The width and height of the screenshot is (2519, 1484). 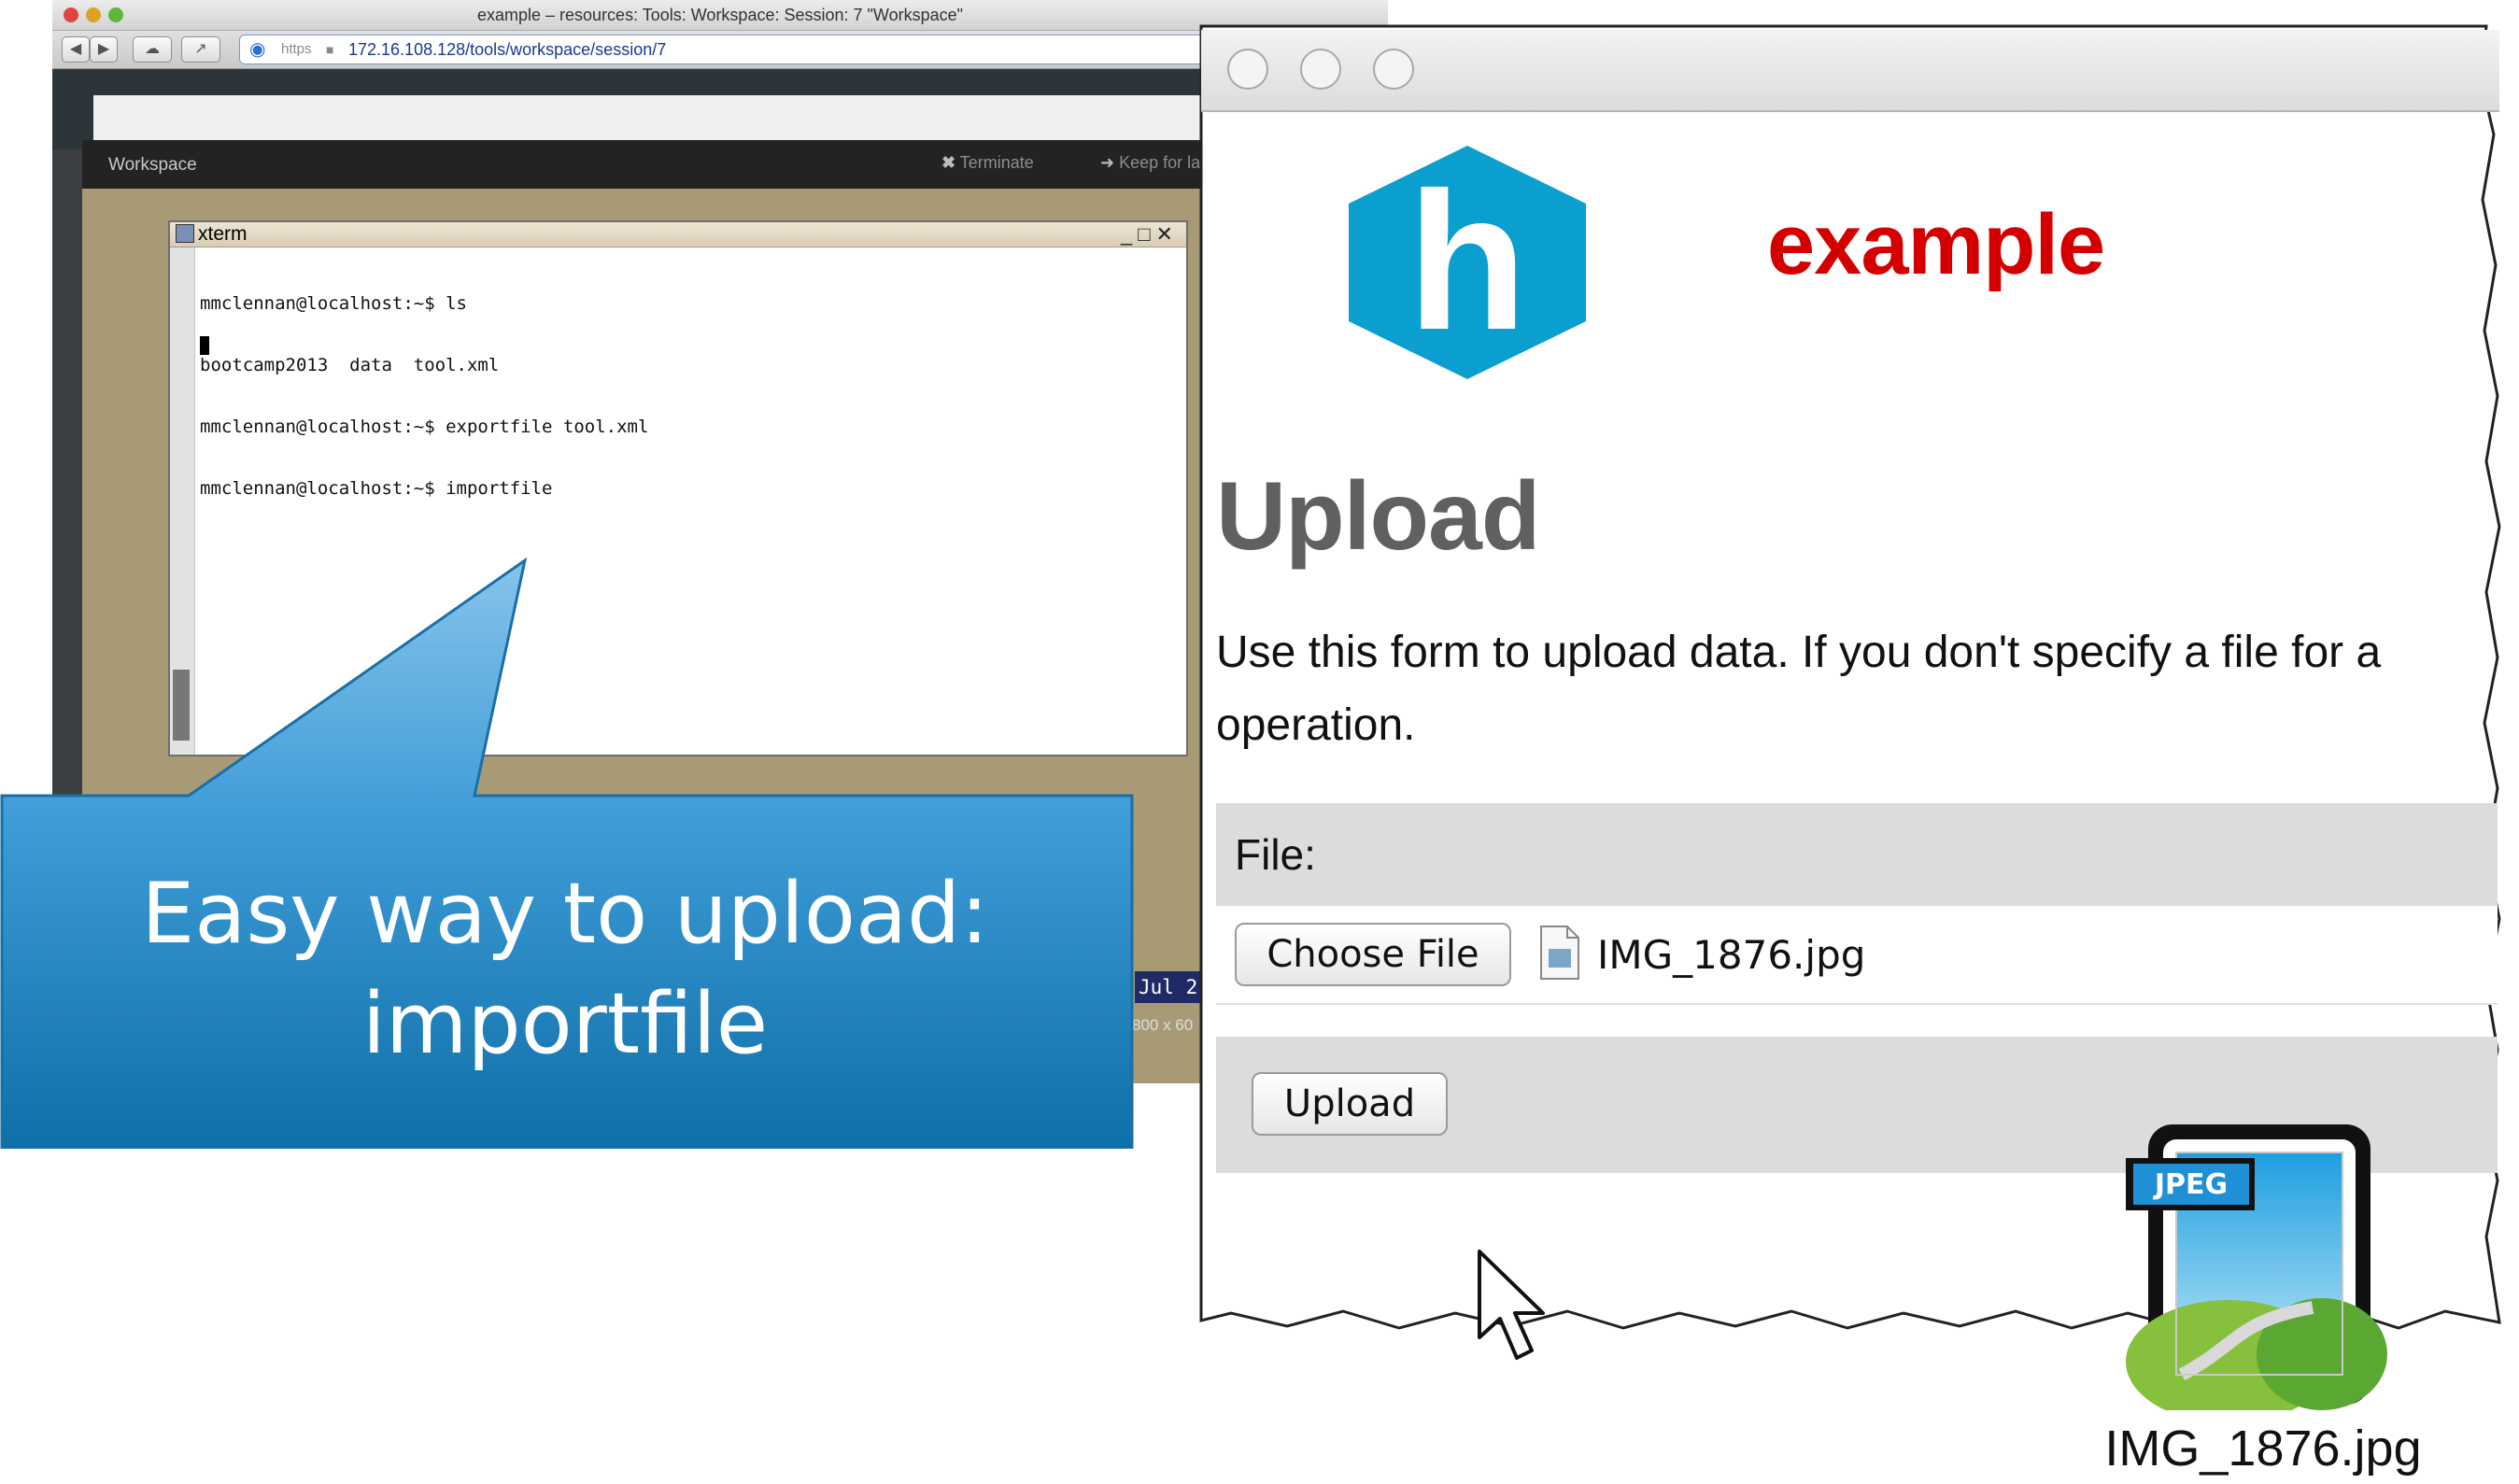 What do you see at coordinates (204, 345) in the screenshot?
I see `text-cursor` at bounding box center [204, 345].